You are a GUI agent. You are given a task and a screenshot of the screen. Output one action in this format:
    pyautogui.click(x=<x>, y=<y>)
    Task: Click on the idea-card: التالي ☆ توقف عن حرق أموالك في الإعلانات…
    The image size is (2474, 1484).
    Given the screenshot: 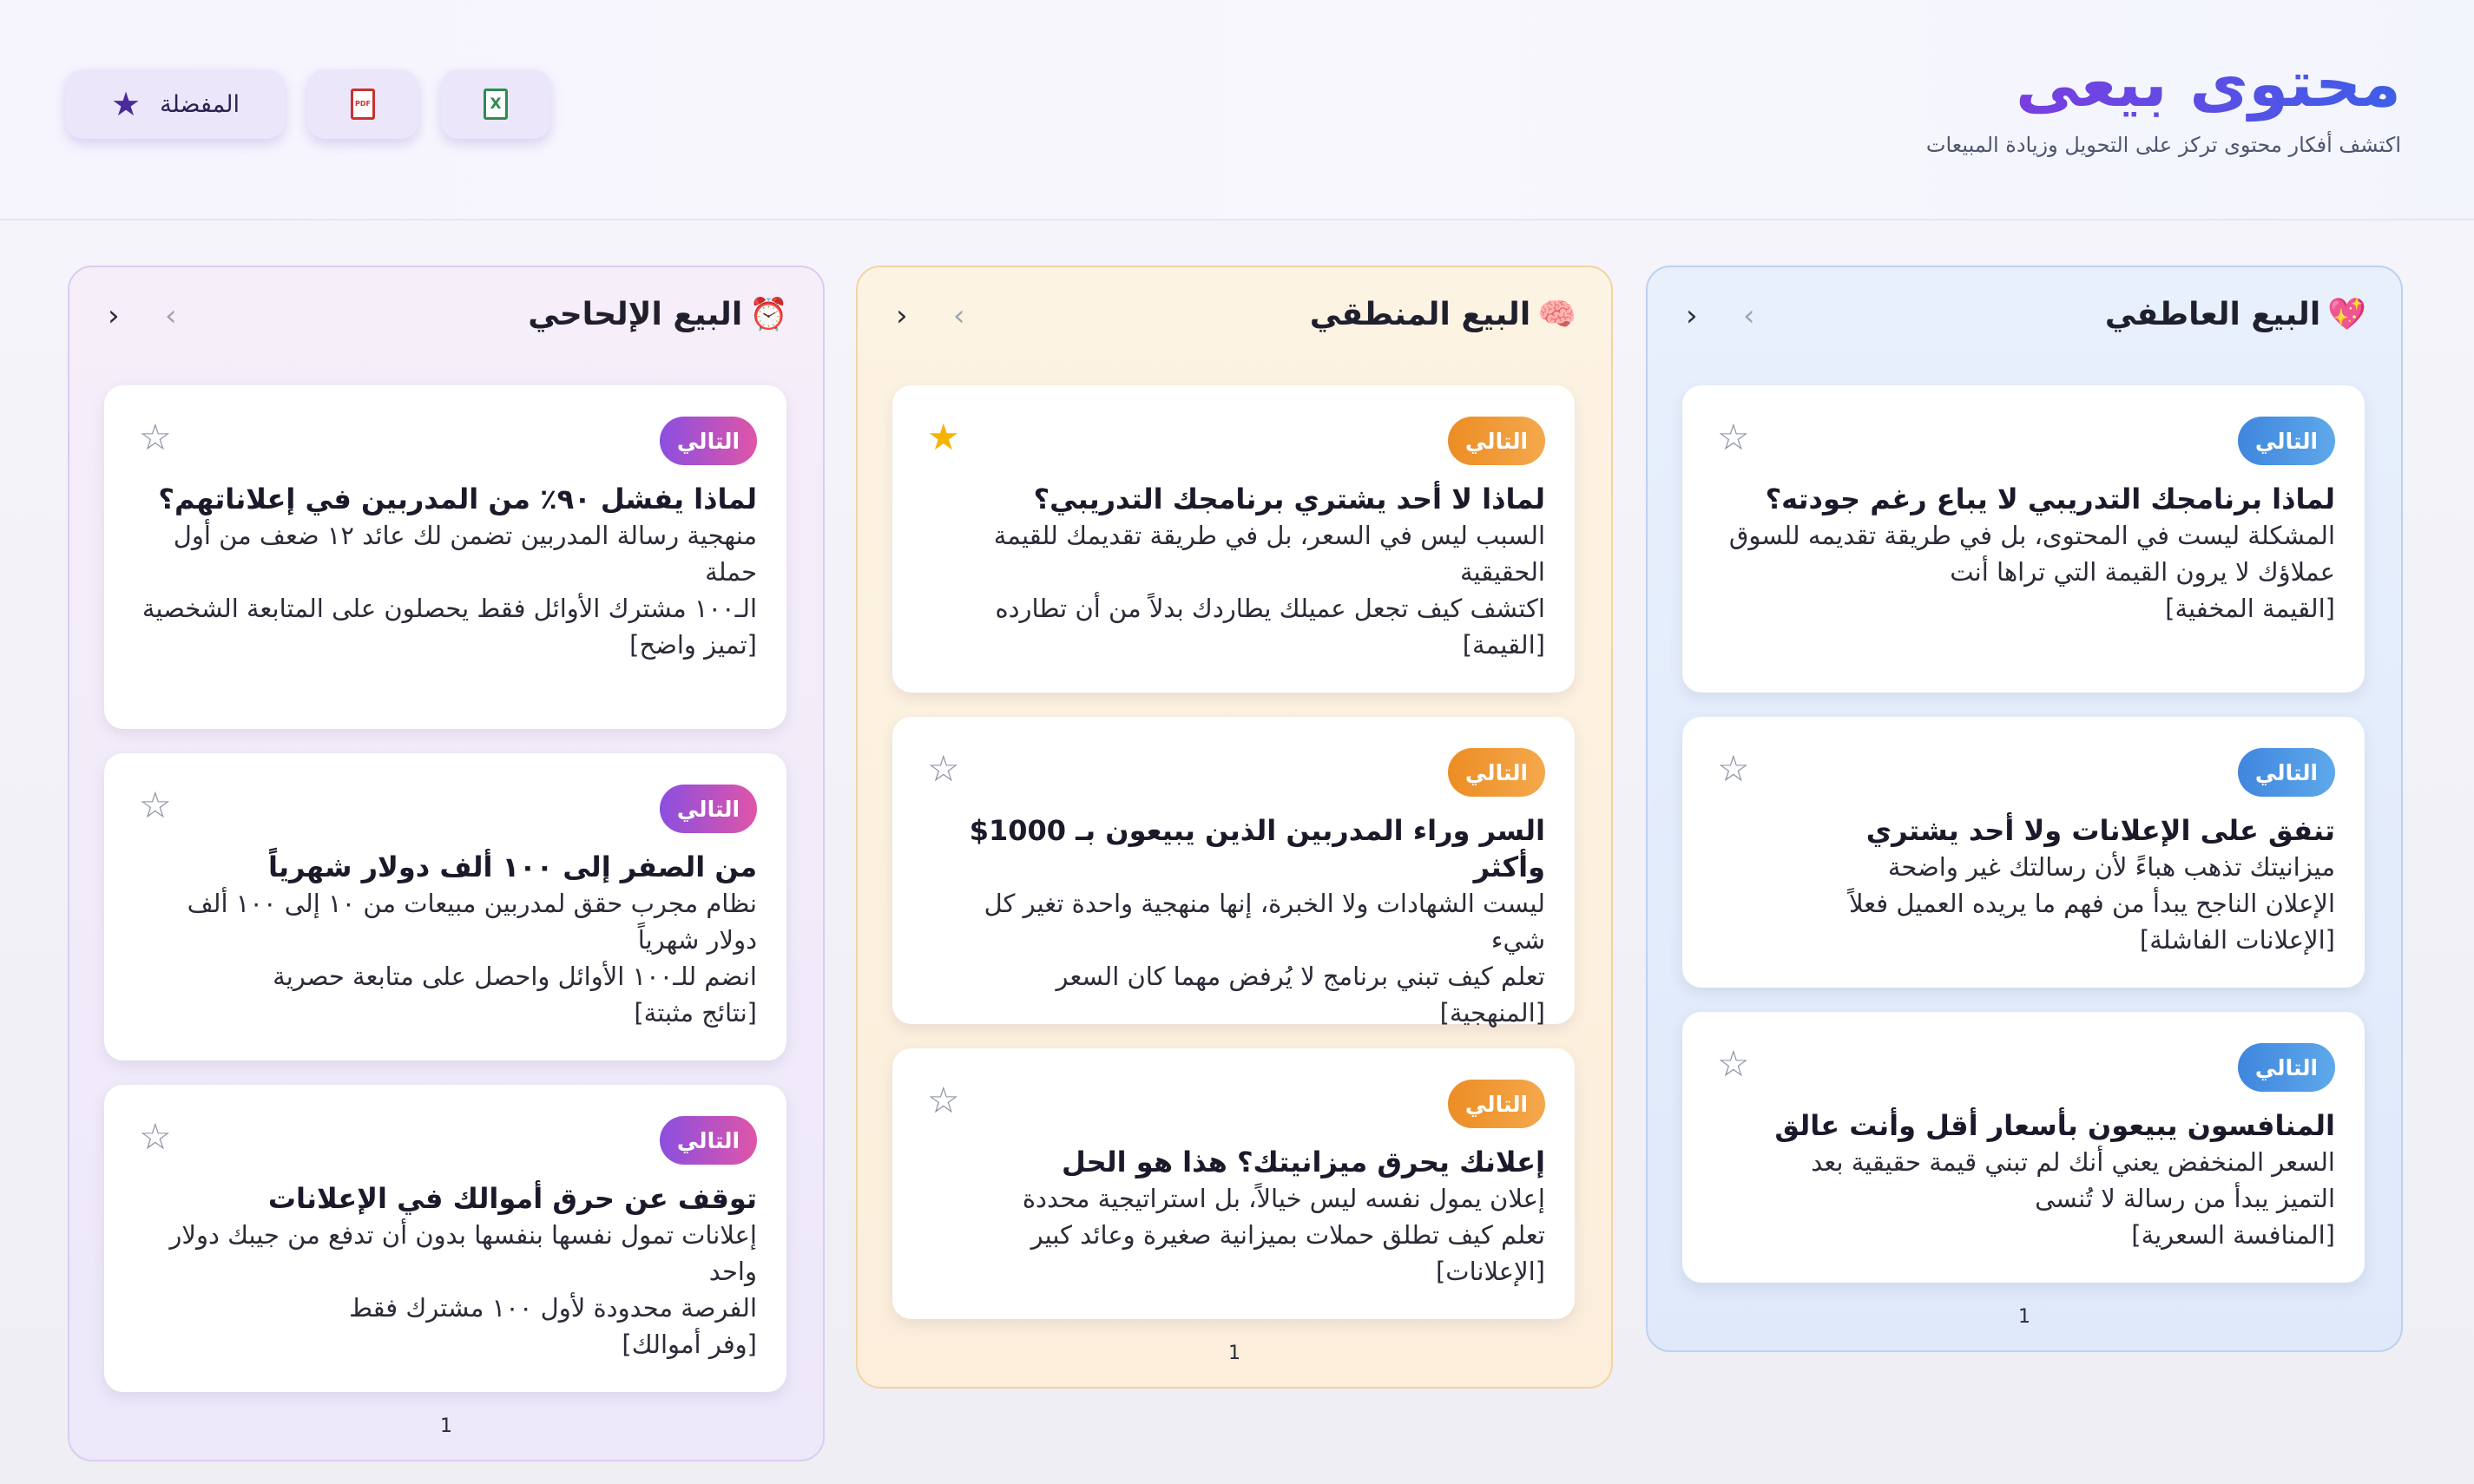 What is the action you would take?
    pyautogui.click(x=445, y=1239)
    